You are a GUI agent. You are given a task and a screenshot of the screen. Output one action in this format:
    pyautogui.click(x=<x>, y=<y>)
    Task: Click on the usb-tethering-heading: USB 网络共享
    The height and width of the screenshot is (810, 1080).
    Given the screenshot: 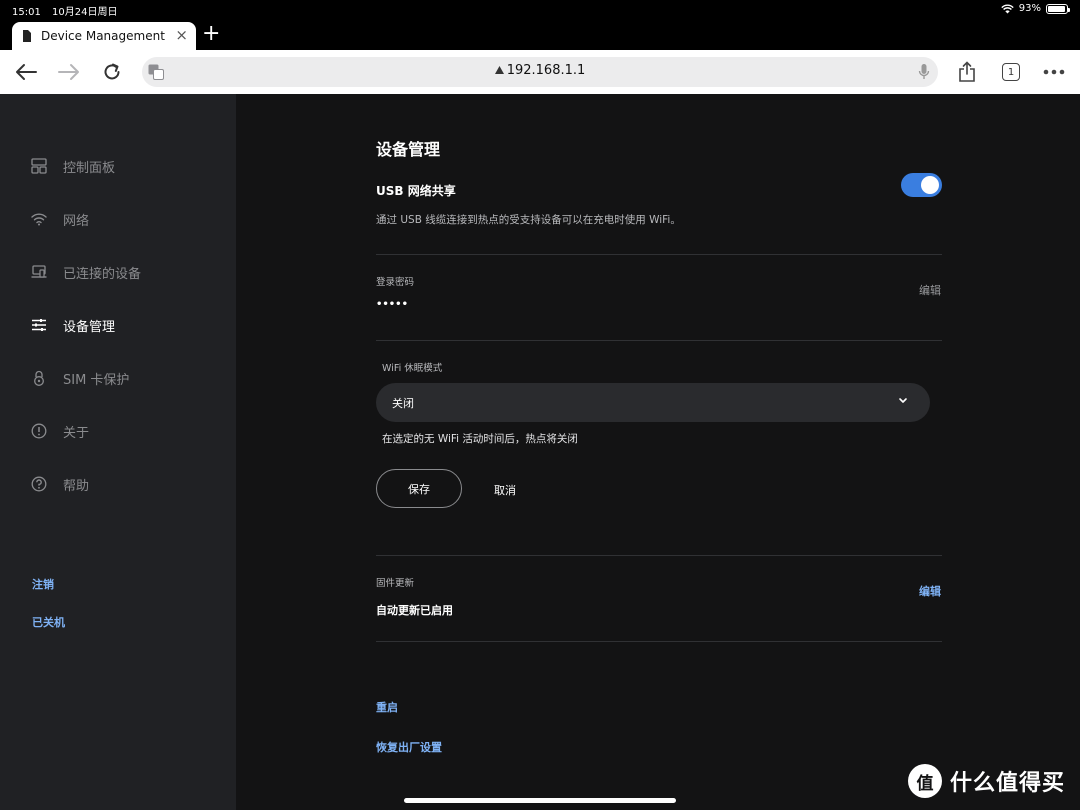 What is the action you would take?
    pyautogui.click(x=416, y=191)
    